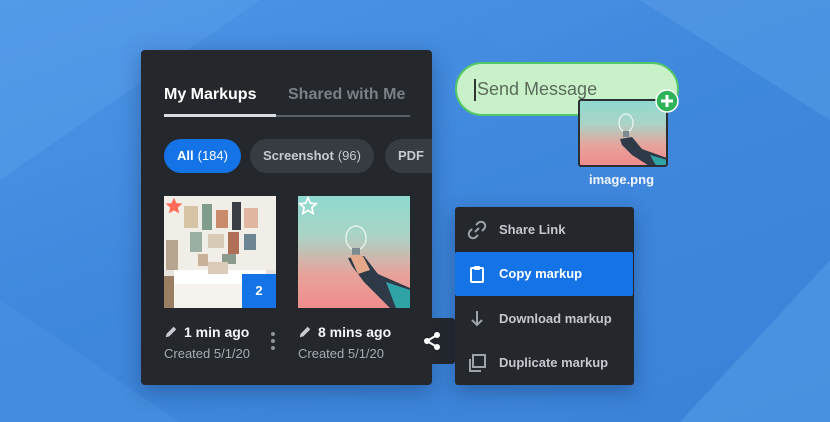  Describe the element at coordinates (537, 89) in the screenshot. I see `send-message-placeholder: Send Message` at that location.